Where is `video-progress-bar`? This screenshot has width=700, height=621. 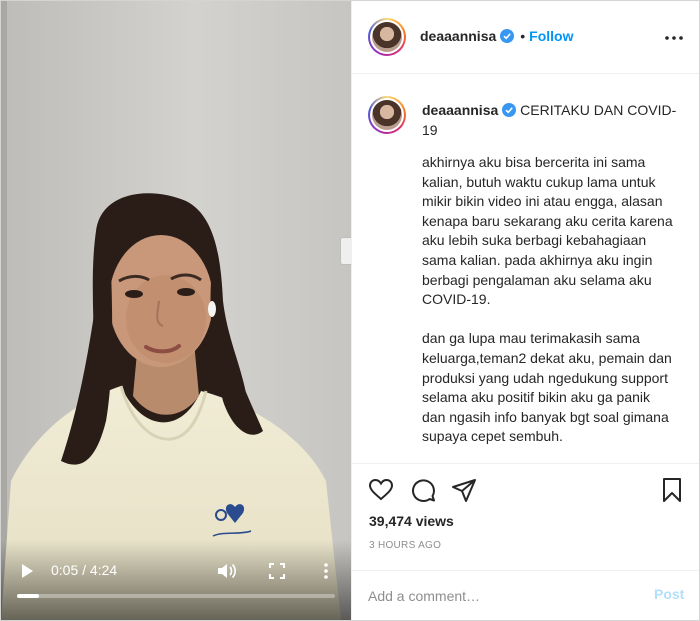 video-progress-bar is located at coordinates (176, 596).